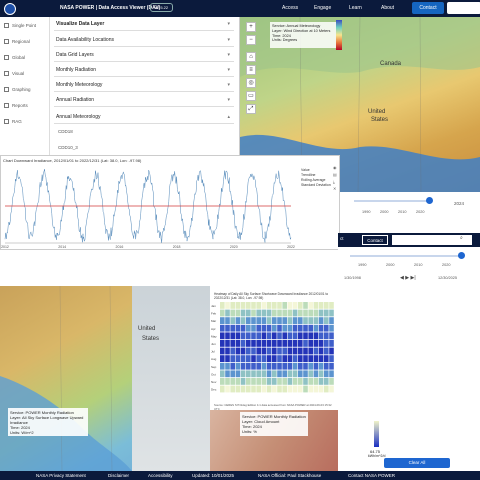 The width and height of the screenshot is (480, 480). Describe the element at coordinates (20, 25) in the screenshot. I see `sidebar-item-single-point: Single Point` at that location.